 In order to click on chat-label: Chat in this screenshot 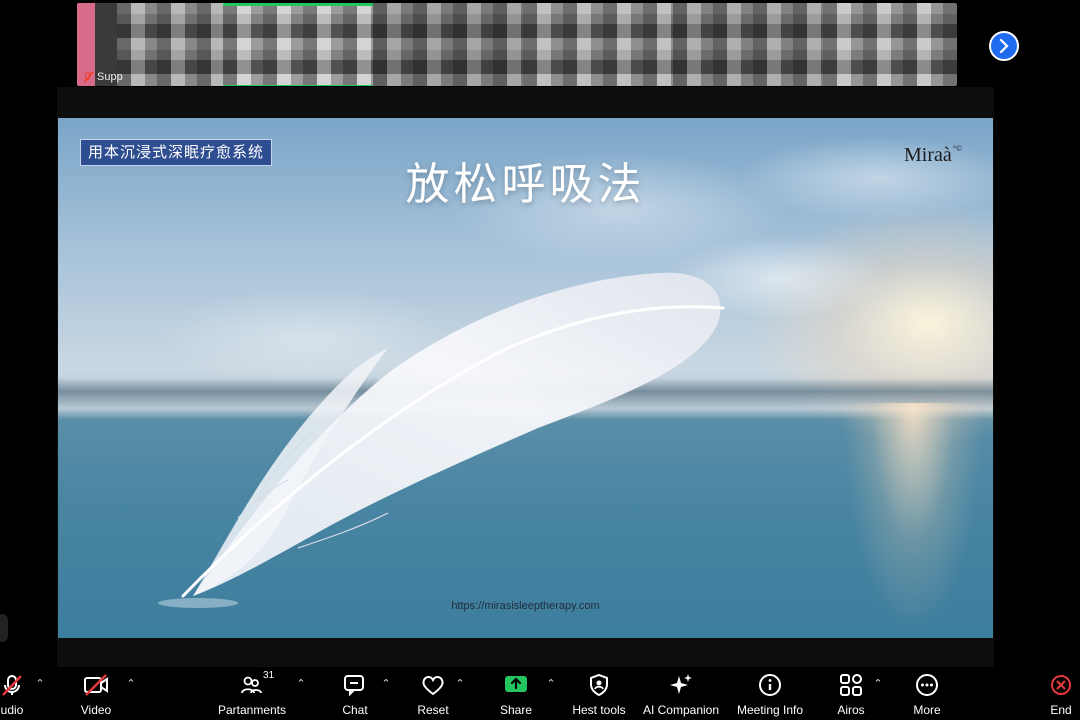, I will do `click(355, 710)`.